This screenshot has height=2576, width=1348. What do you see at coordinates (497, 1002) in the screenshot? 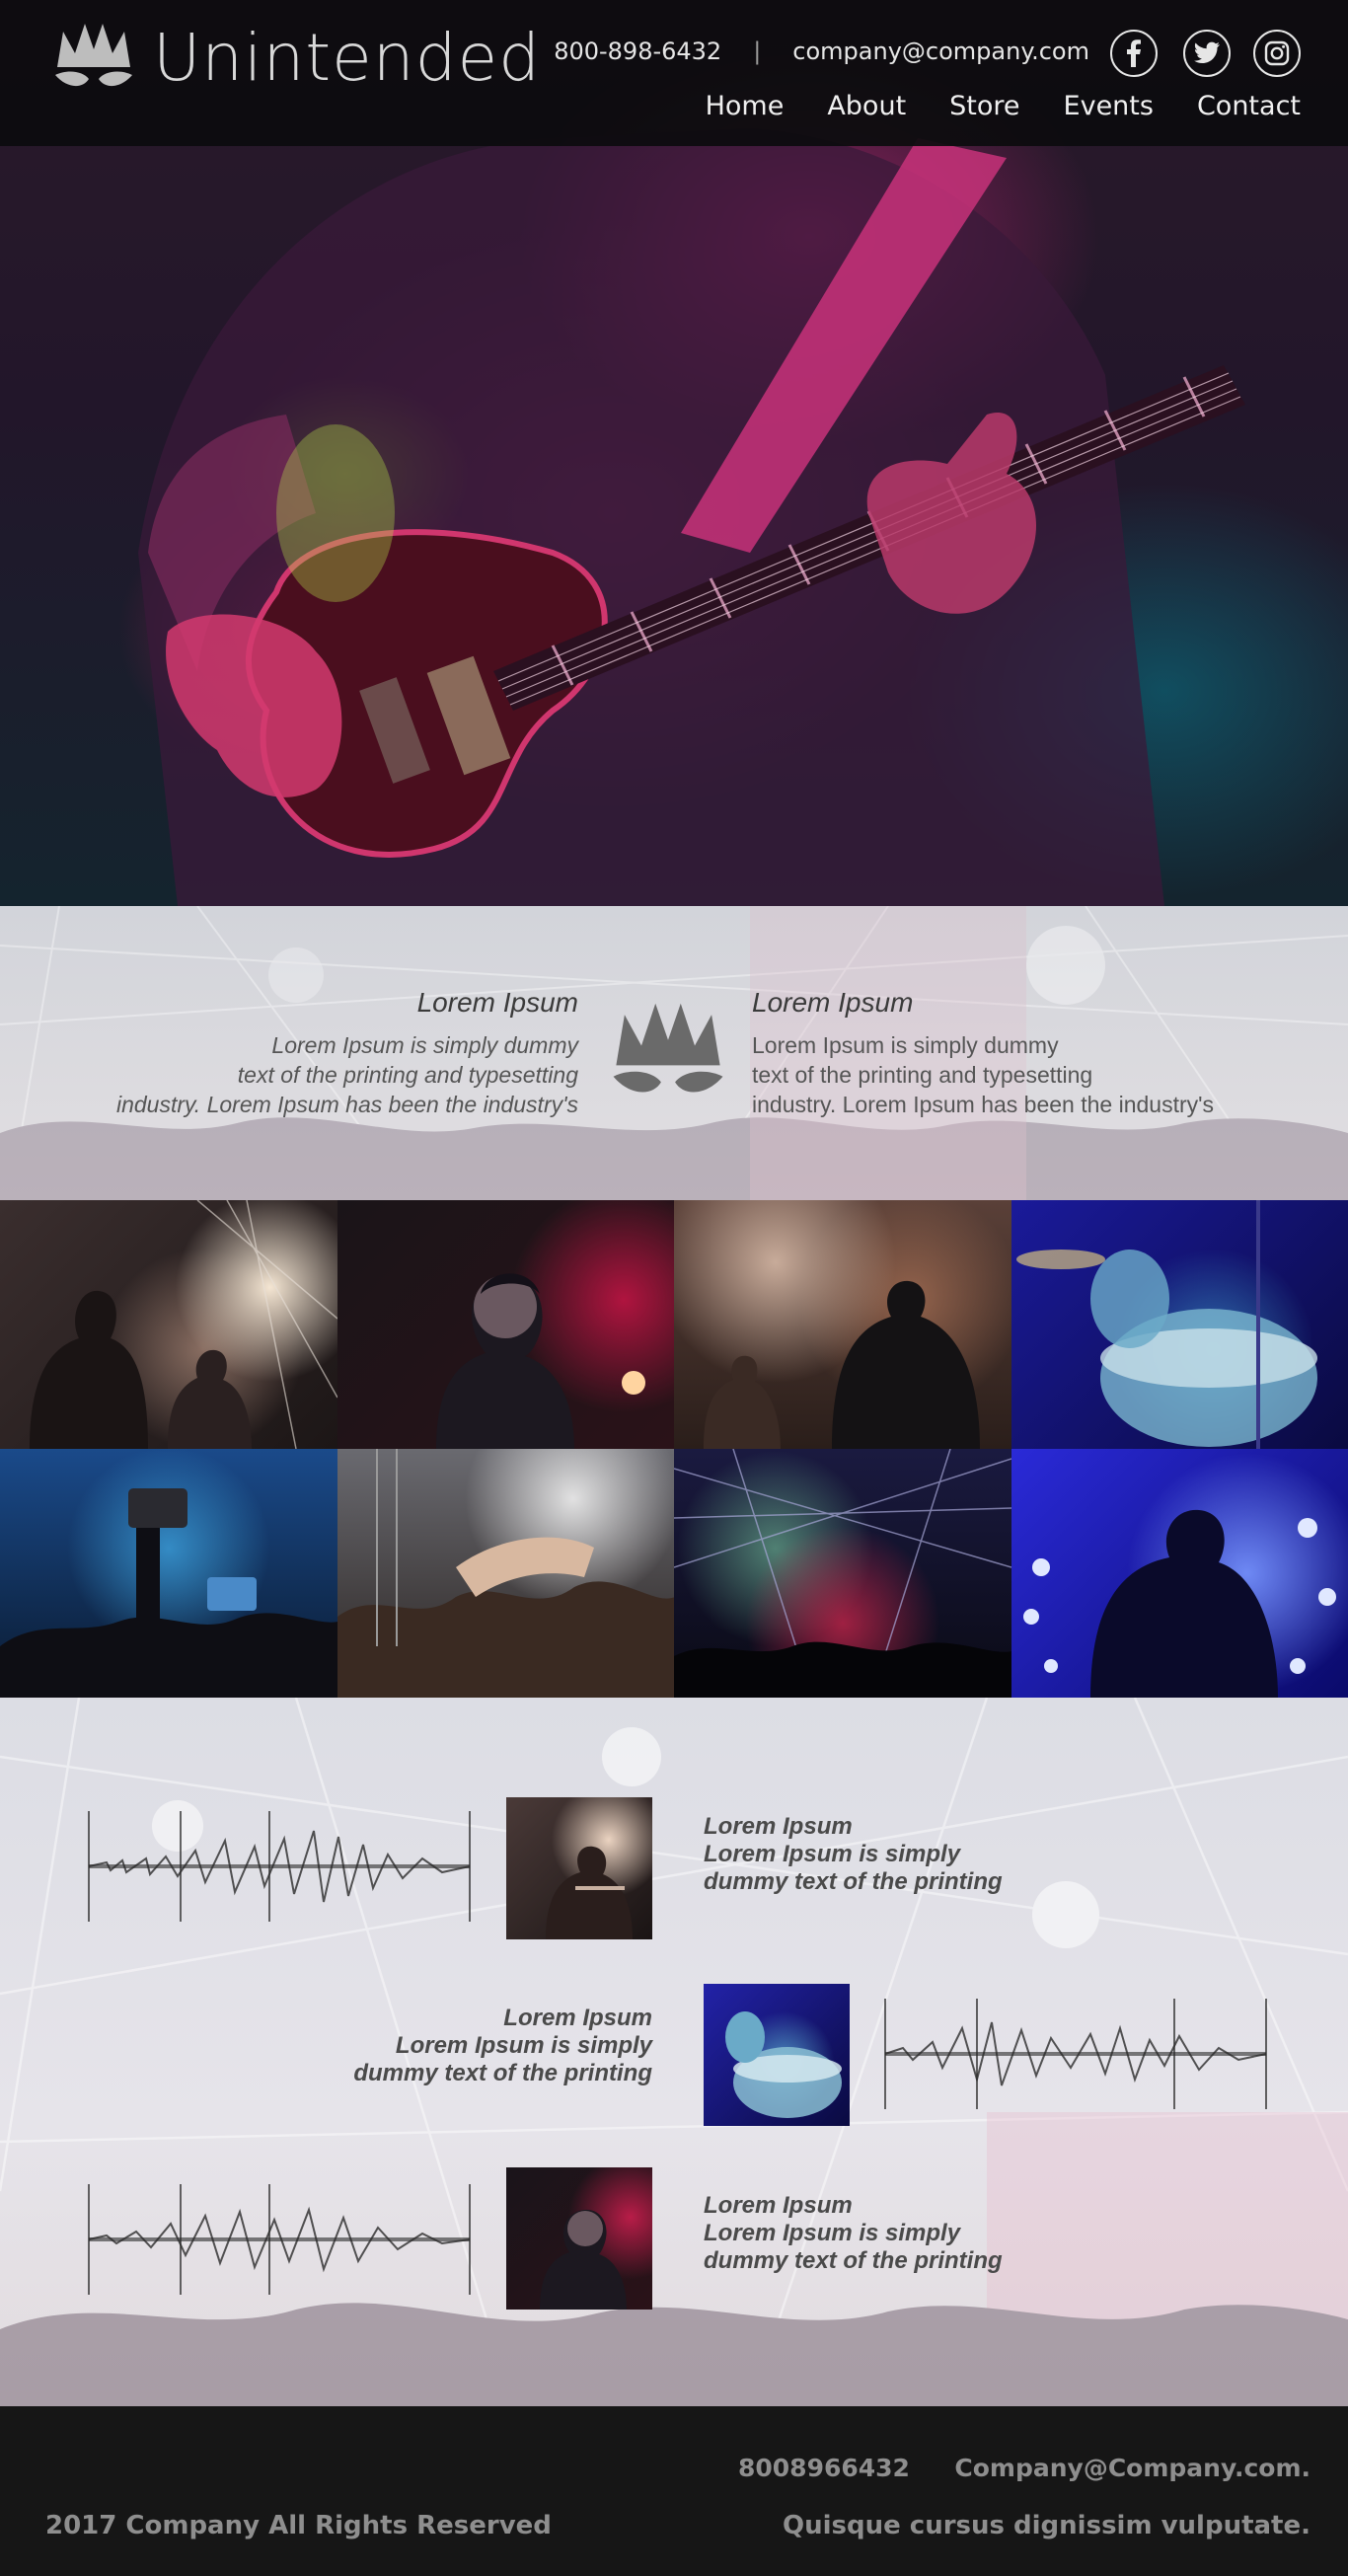
I see `intro-left-title: Lorem Ipsum` at bounding box center [497, 1002].